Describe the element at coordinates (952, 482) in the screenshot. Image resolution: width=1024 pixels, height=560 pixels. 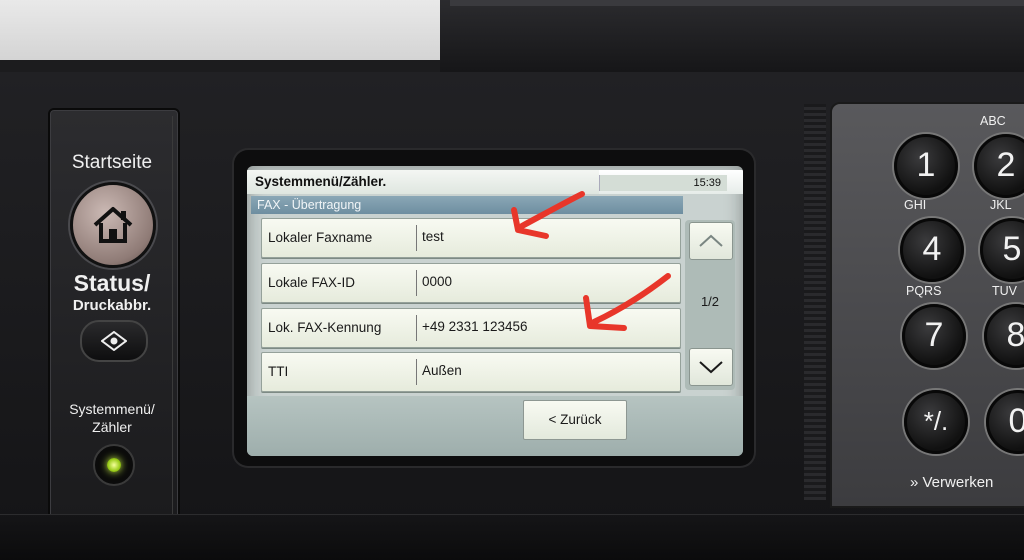
I see `process-label: » Verwerken` at that location.